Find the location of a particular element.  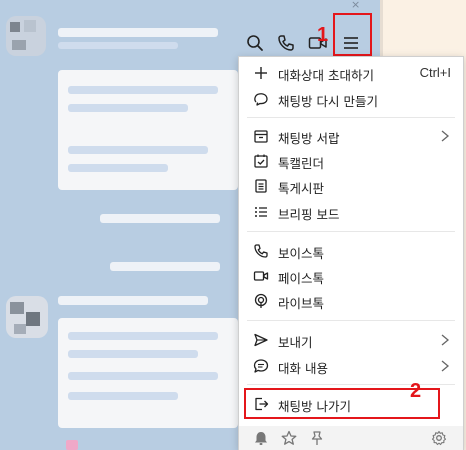

menu-item-label: 채팅방 서랍 is located at coordinates (309, 138).